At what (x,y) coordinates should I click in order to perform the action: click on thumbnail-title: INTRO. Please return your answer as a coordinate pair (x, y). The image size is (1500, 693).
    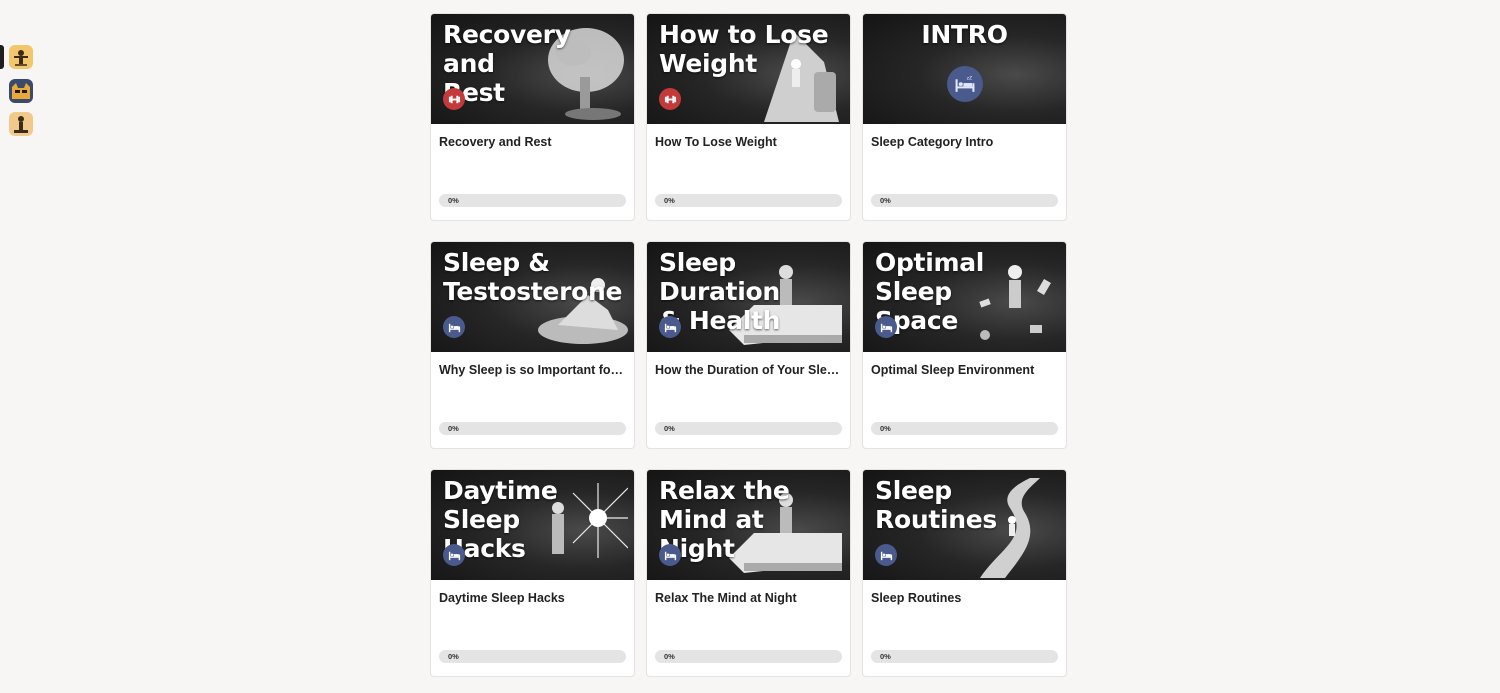
    Looking at the image, I should click on (964, 34).